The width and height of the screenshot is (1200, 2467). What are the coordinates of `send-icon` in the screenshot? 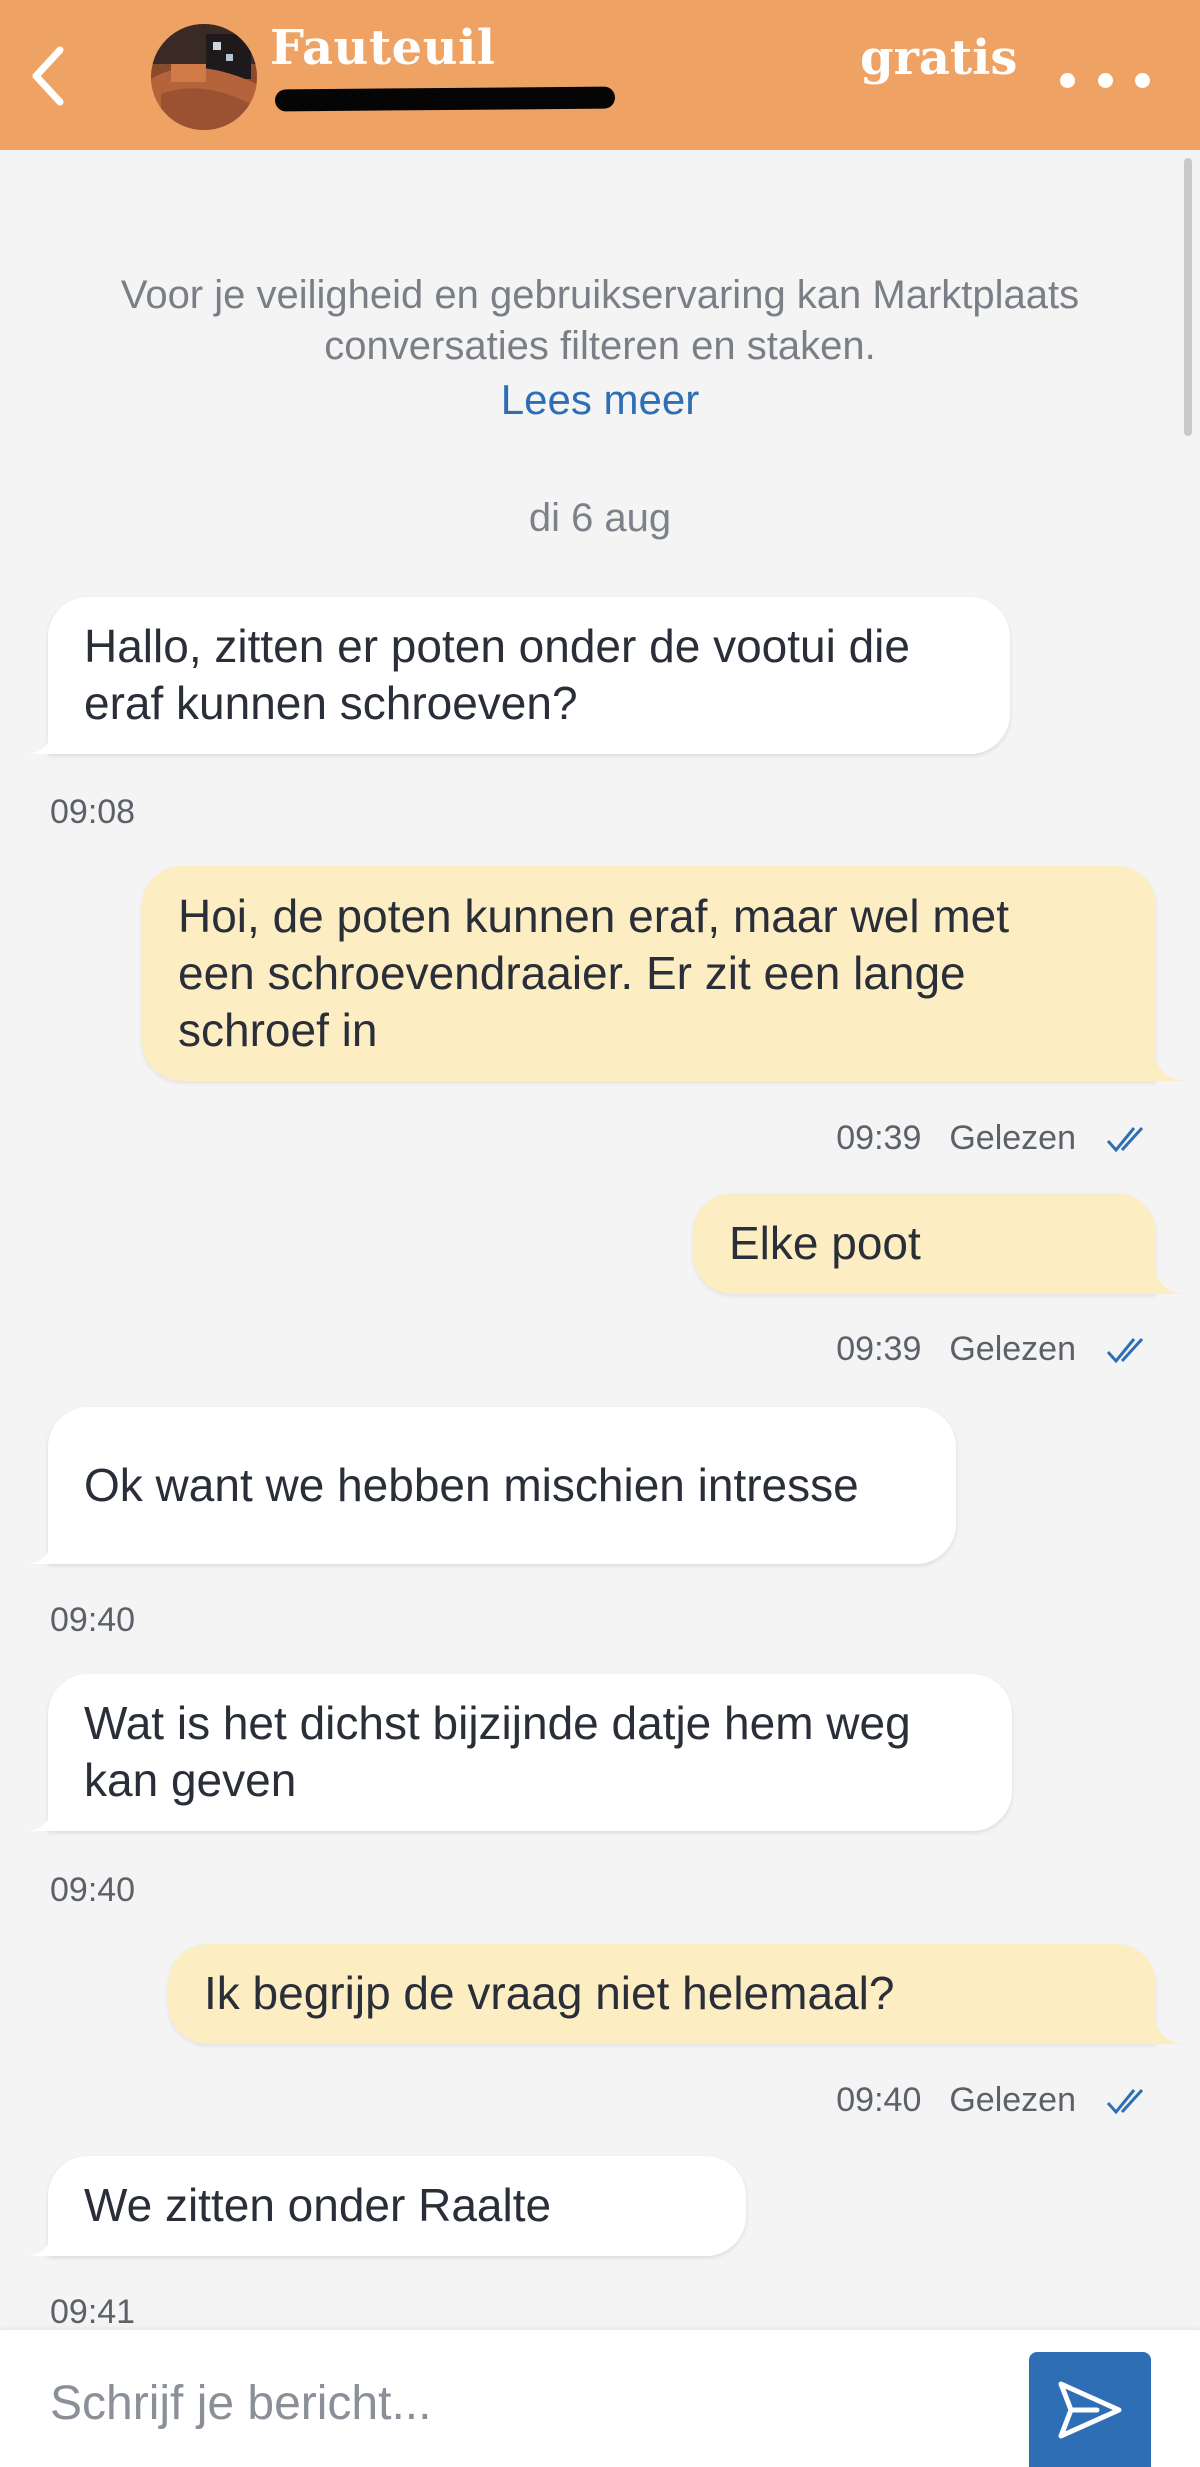 It's located at (1090, 2409).